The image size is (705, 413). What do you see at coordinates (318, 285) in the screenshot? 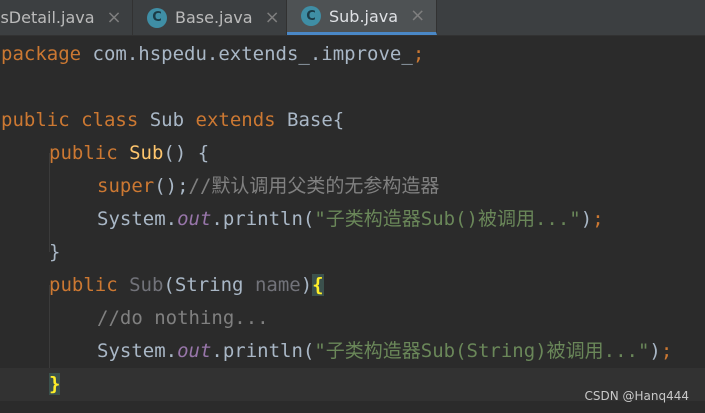
I see `matched-brace: {` at bounding box center [318, 285].